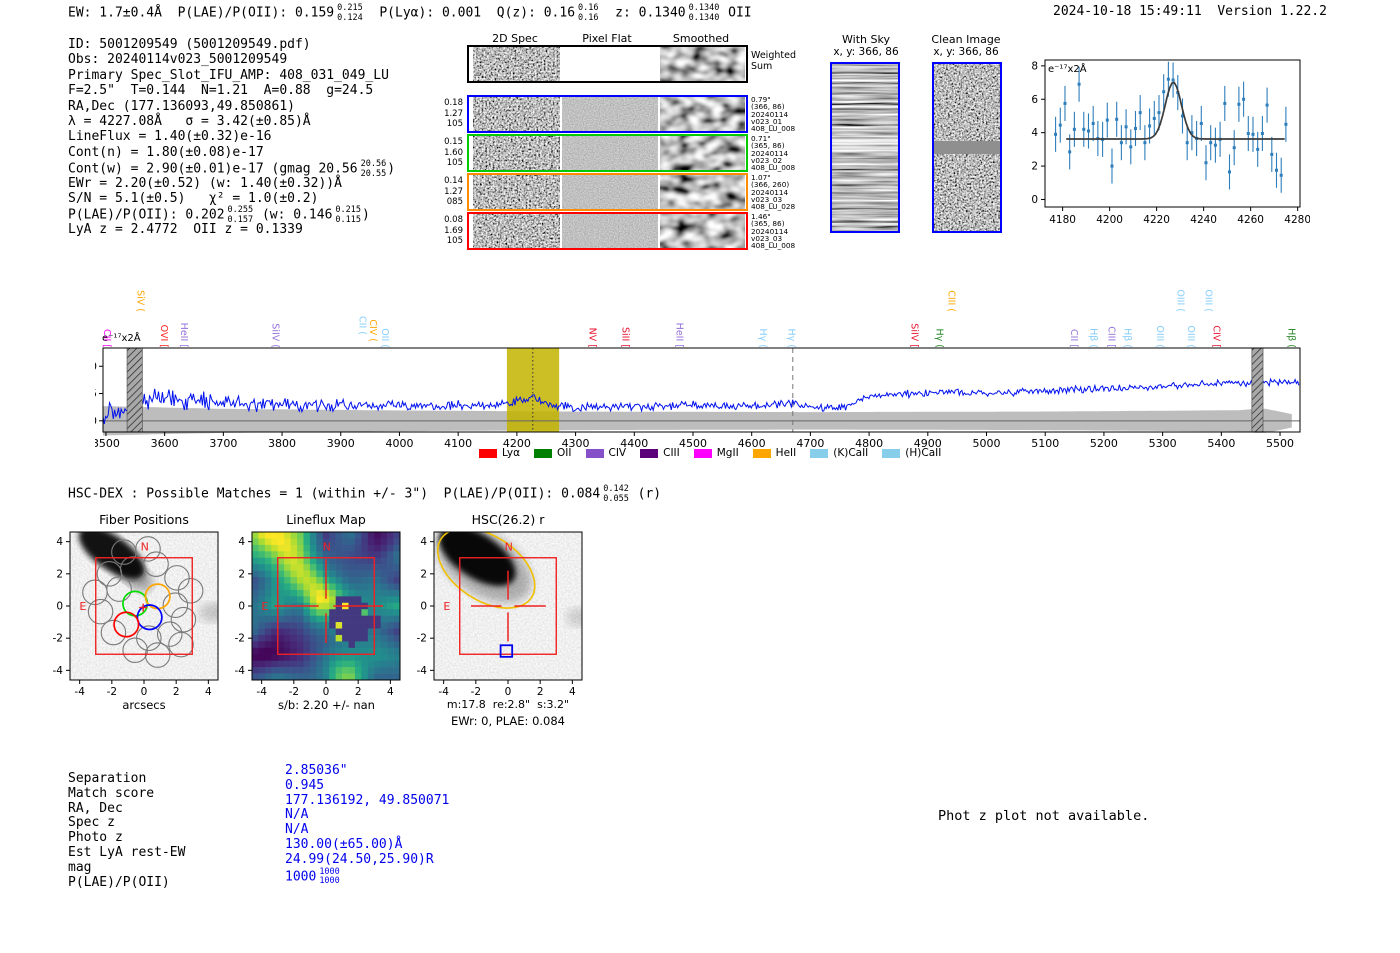  Describe the element at coordinates (773, 207) in the screenshot. I see `cutout-annotation: 408_LU_028` at that location.